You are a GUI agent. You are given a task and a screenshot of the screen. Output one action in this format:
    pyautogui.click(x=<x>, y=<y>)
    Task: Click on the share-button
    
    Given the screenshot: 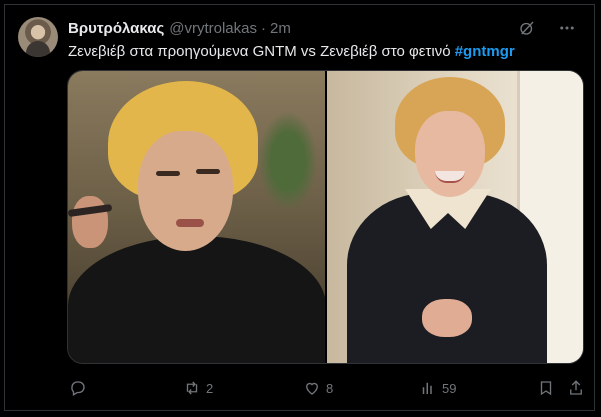 What is the action you would take?
    pyautogui.click(x=576, y=388)
    